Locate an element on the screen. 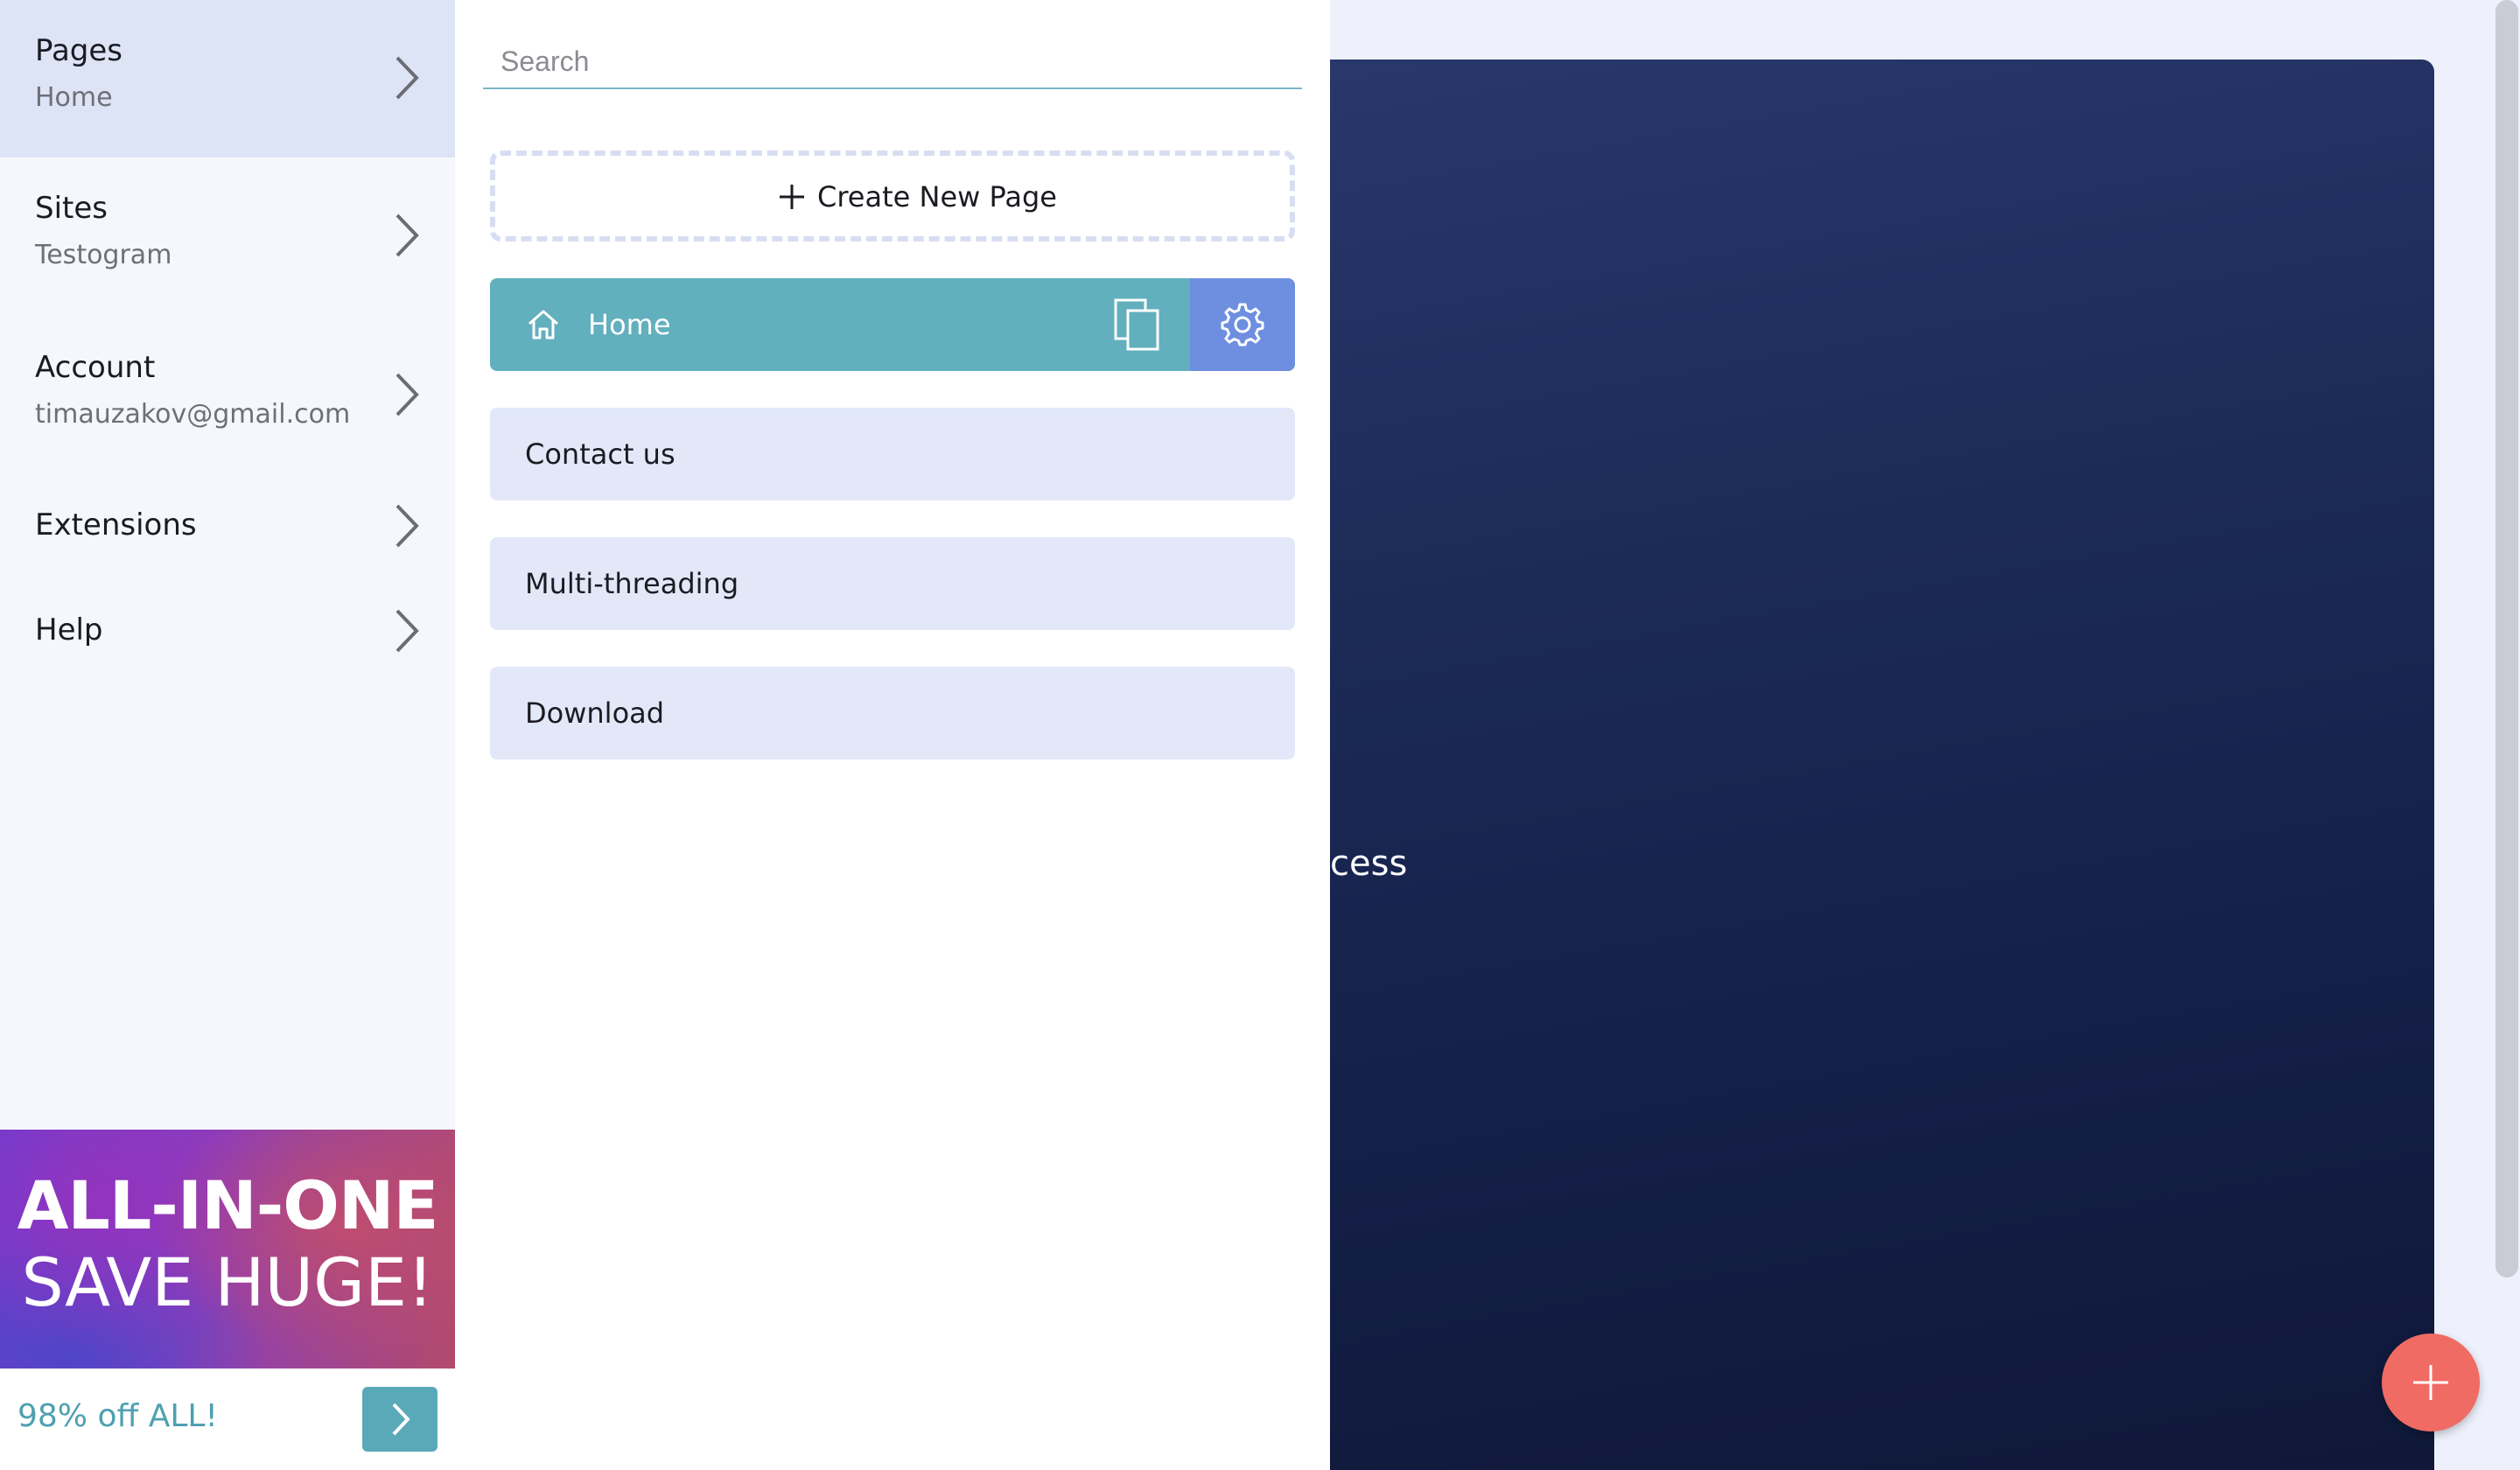  nav-item-sites: Sites Testogram is located at coordinates (227, 236).